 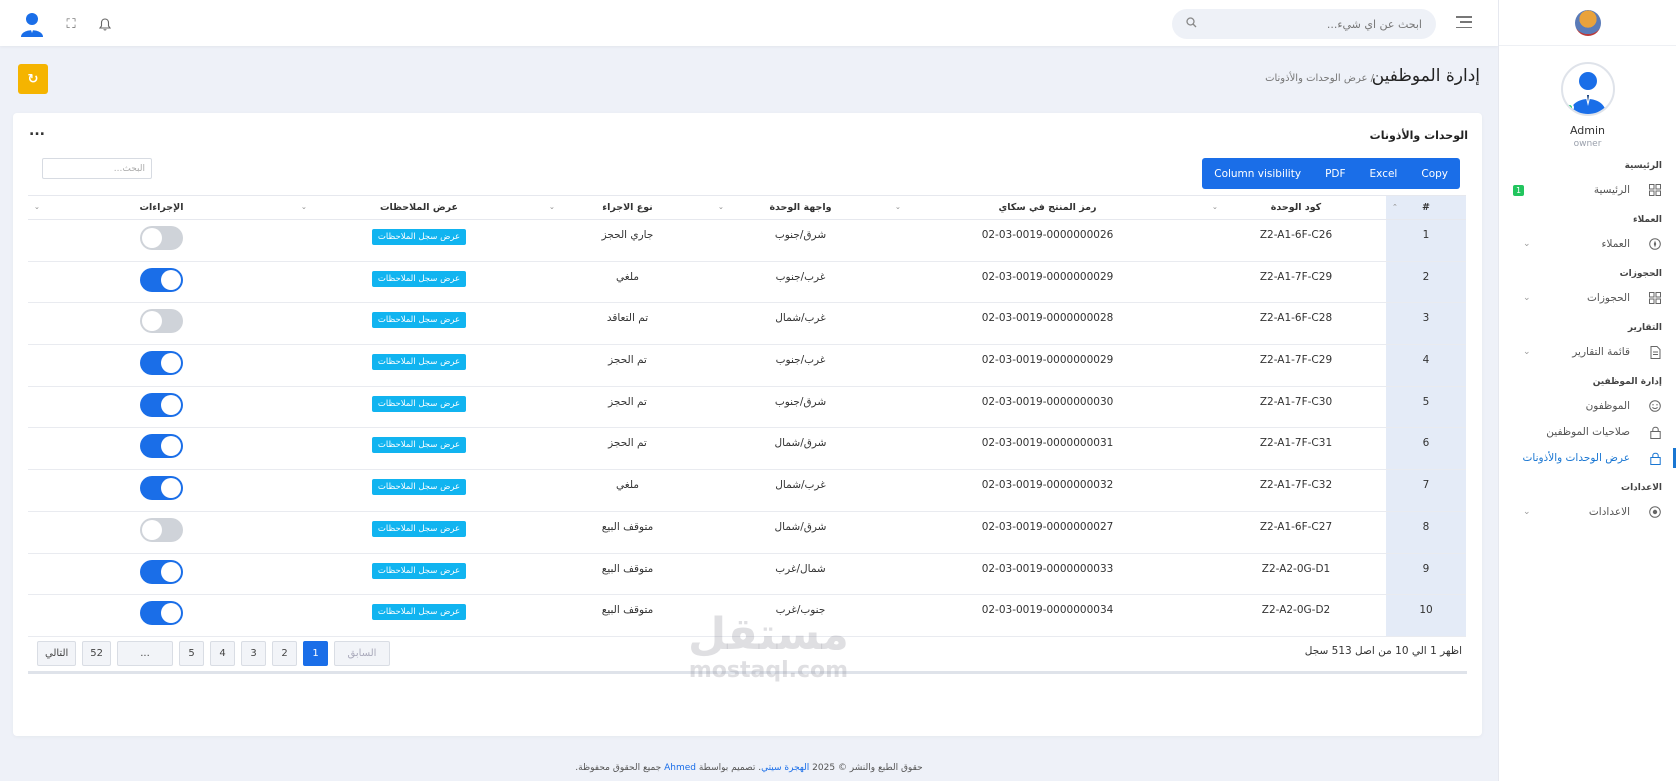 What do you see at coordinates (1587, 89) in the screenshot?
I see `profile-avatar` at bounding box center [1587, 89].